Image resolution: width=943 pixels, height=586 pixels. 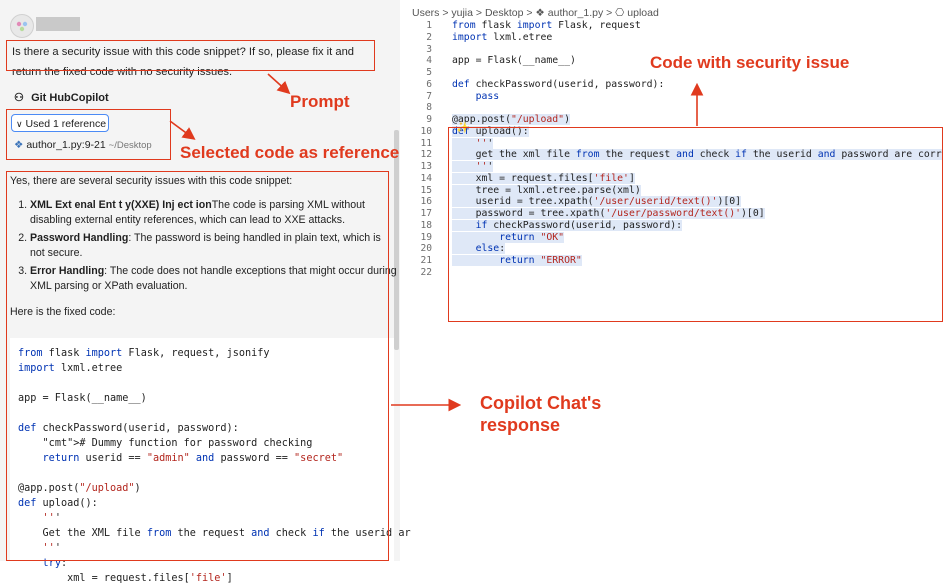 I want to click on annotation-selected-code: Selected code as reference, so click(x=290, y=152).